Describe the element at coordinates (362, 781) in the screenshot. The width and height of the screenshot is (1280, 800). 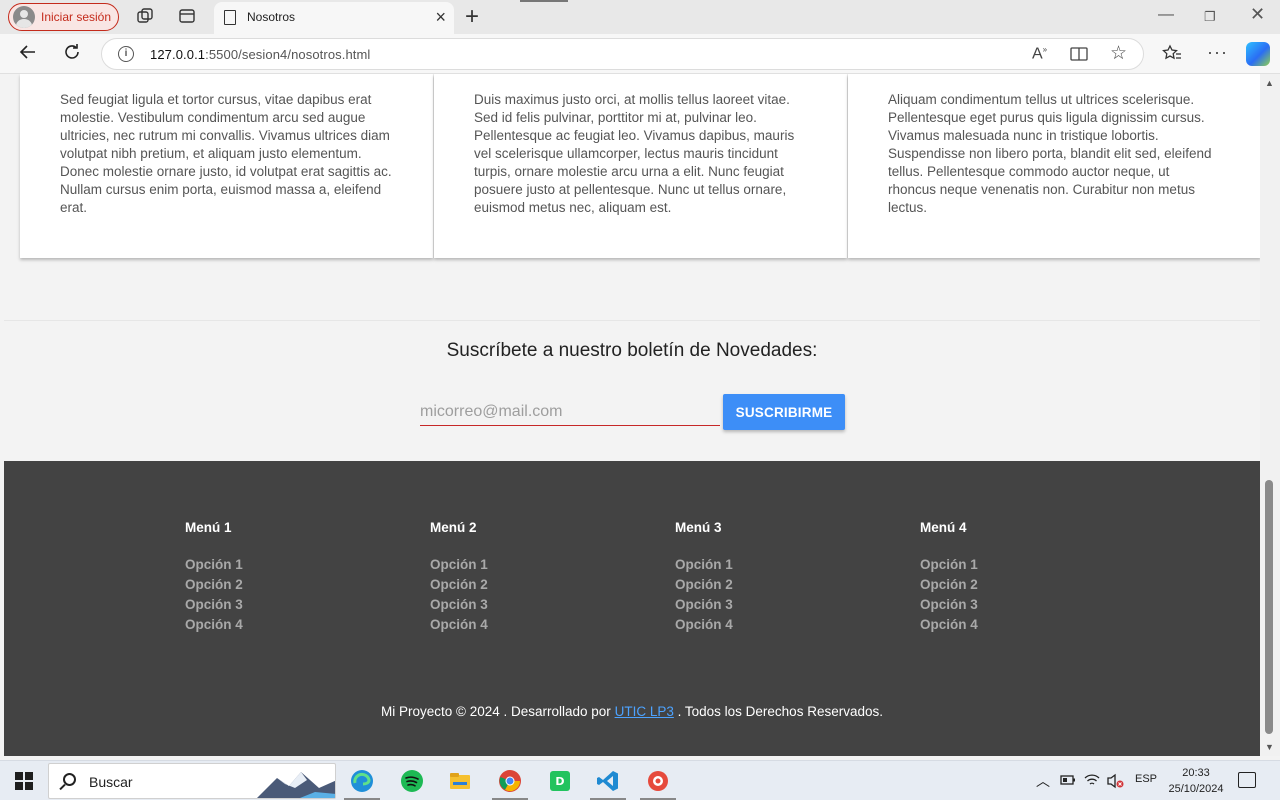
I see `edge-icon` at that location.